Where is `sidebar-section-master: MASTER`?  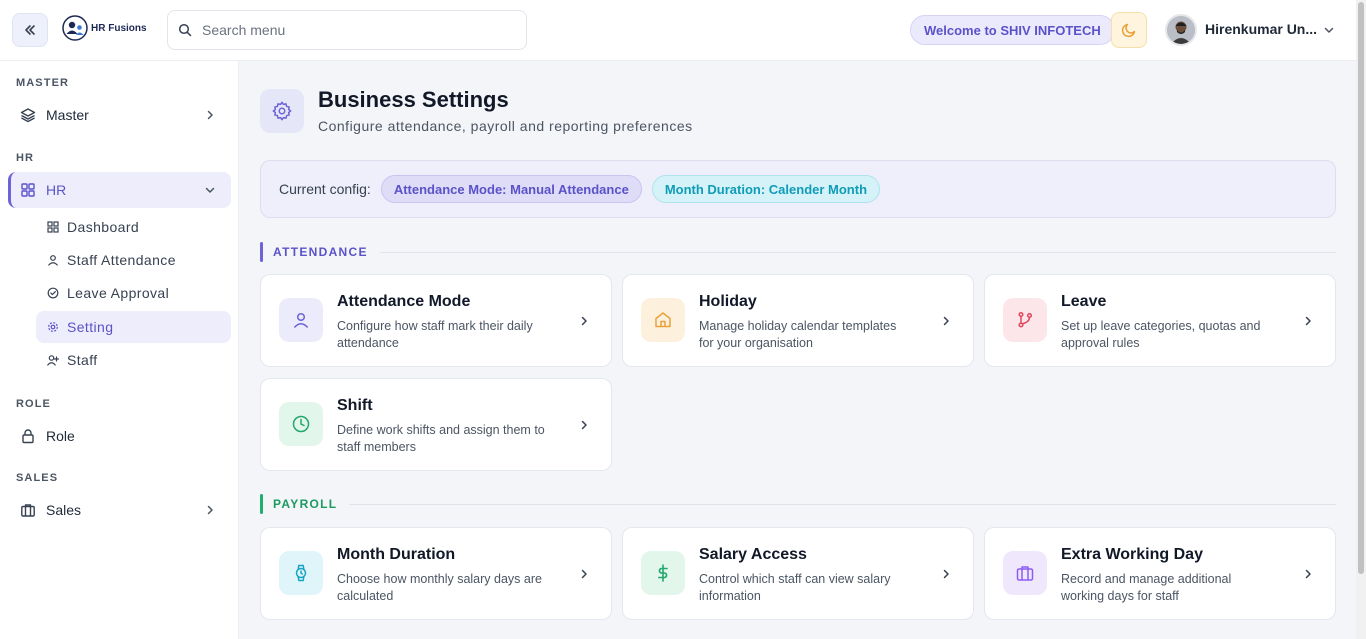
sidebar-section-master: MASTER is located at coordinates (43, 83).